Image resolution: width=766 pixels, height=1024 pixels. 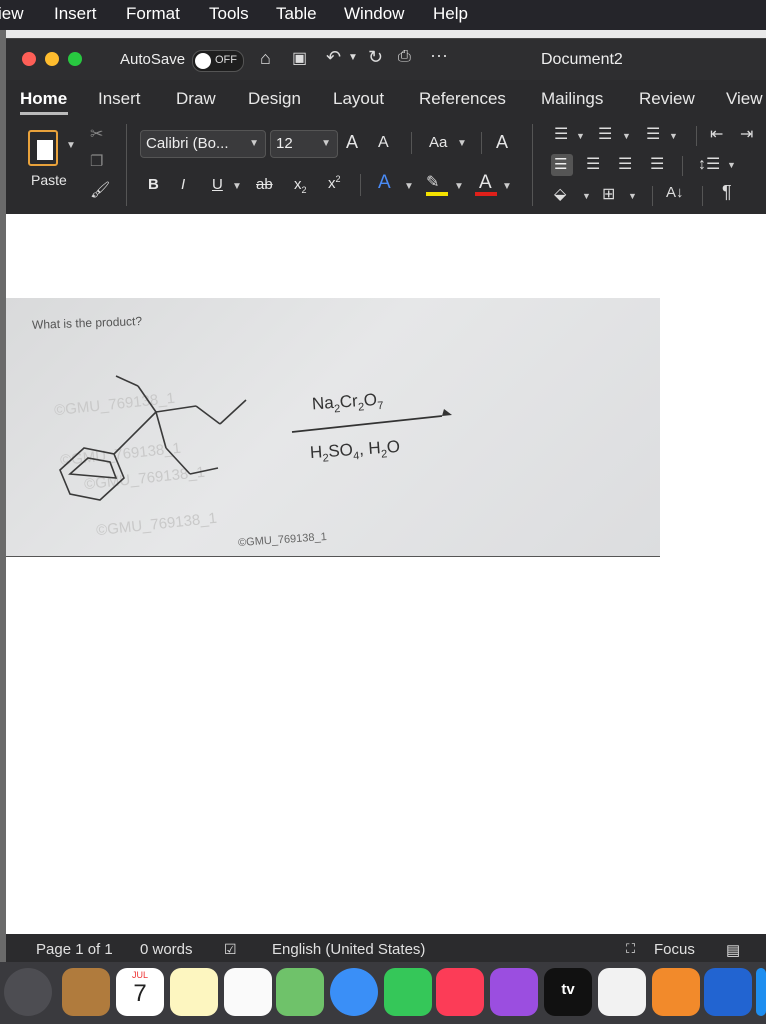 What do you see at coordinates (196, 99) in the screenshot?
I see `tab-draw: Draw` at bounding box center [196, 99].